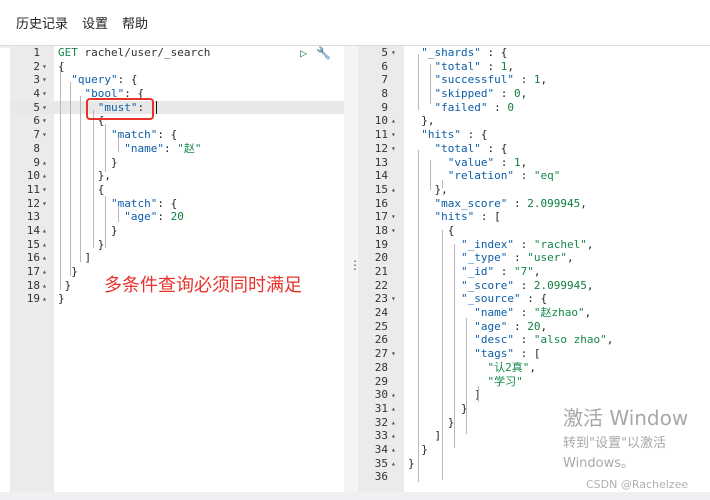  I want to click on code-line: 21 "_id" : "7",, so click(534, 272).